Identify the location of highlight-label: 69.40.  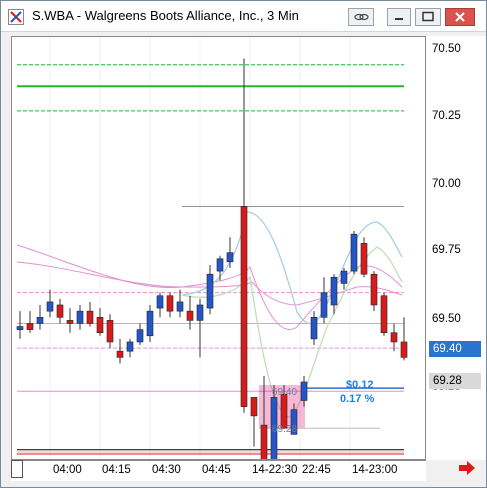
(284, 392).